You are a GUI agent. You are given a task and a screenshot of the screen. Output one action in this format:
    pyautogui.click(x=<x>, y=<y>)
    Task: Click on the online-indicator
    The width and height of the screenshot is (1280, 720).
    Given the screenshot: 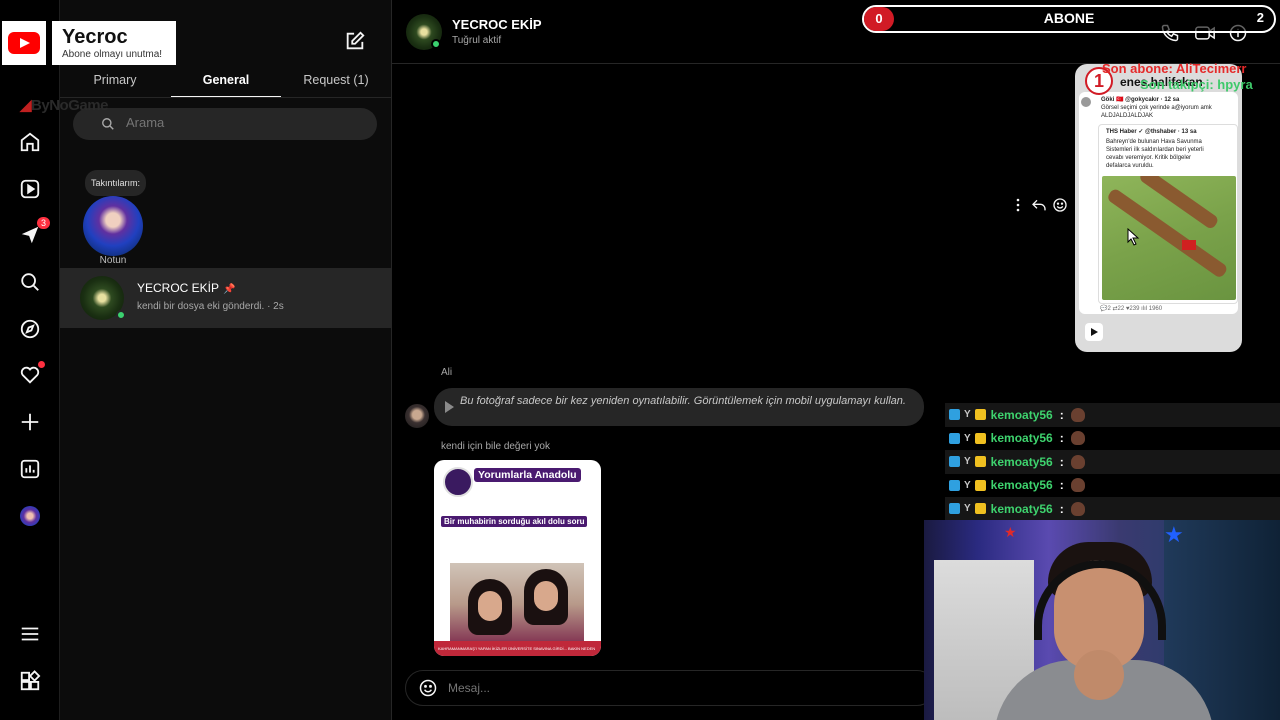 What is the action you would take?
    pyautogui.click(x=436, y=44)
    